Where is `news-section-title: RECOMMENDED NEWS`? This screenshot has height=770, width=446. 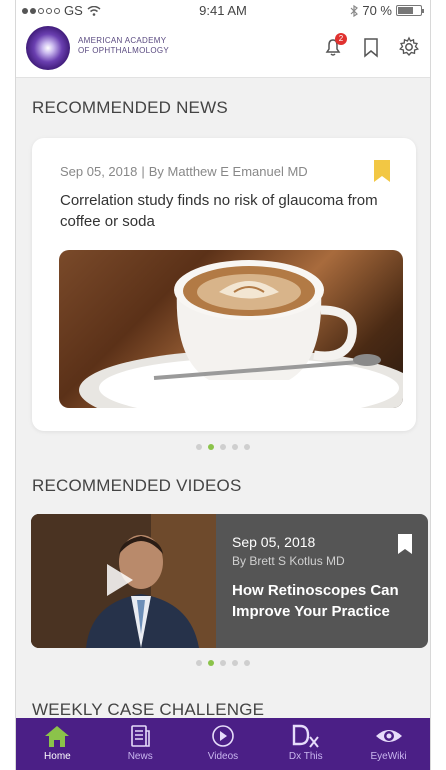
news-section-title: RECOMMENDED NEWS is located at coordinates (130, 107).